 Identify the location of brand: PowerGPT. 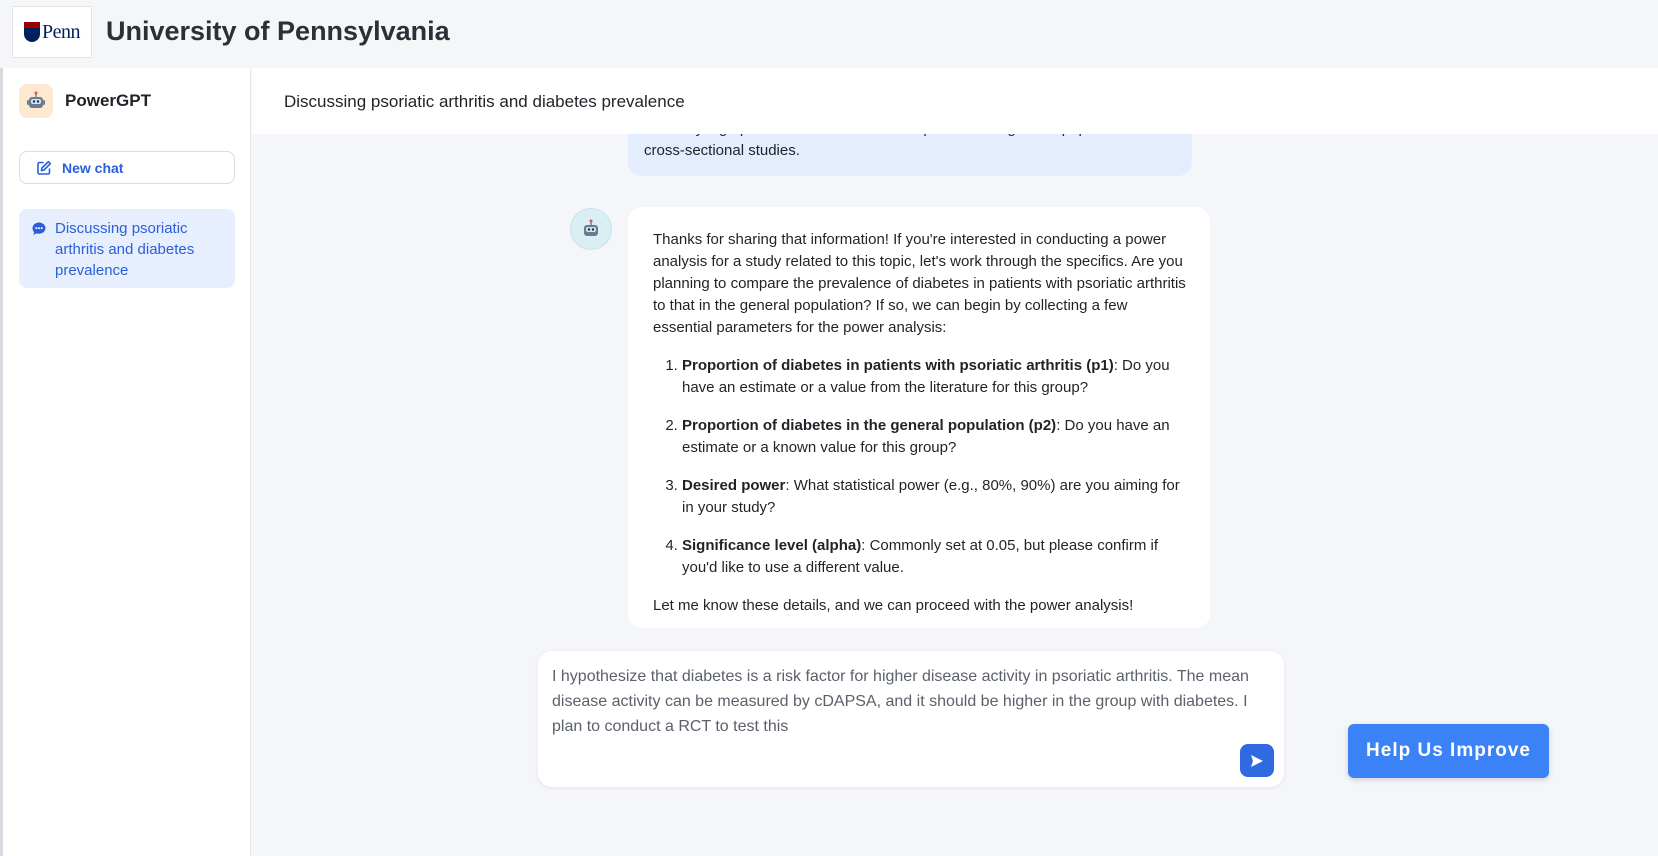
(85, 101).